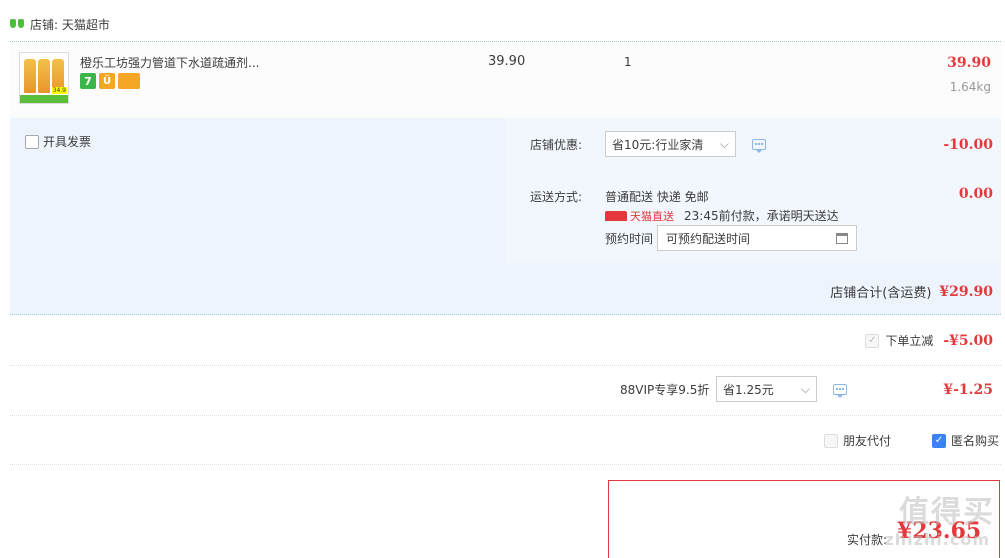  I want to click on unit-price: 39.90, so click(507, 61).